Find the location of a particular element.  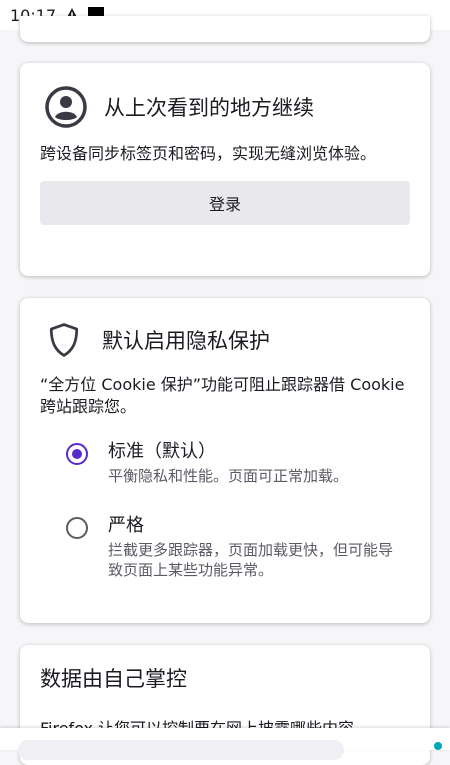

option-subtext: 拦截更多跟踪器，页面加载更快，但可能导致页面上某些功能异常。 is located at coordinates (251, 560).